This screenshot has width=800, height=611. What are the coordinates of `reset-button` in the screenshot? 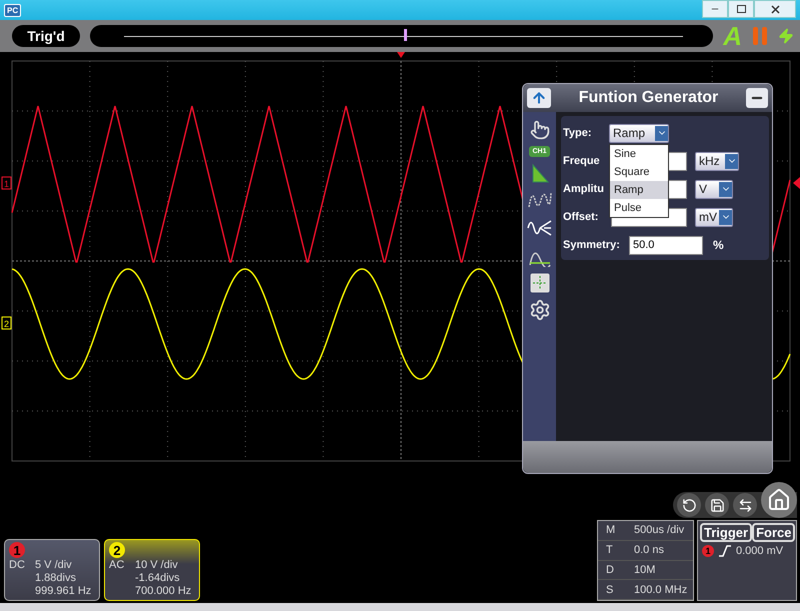 It's located at (689, 505).